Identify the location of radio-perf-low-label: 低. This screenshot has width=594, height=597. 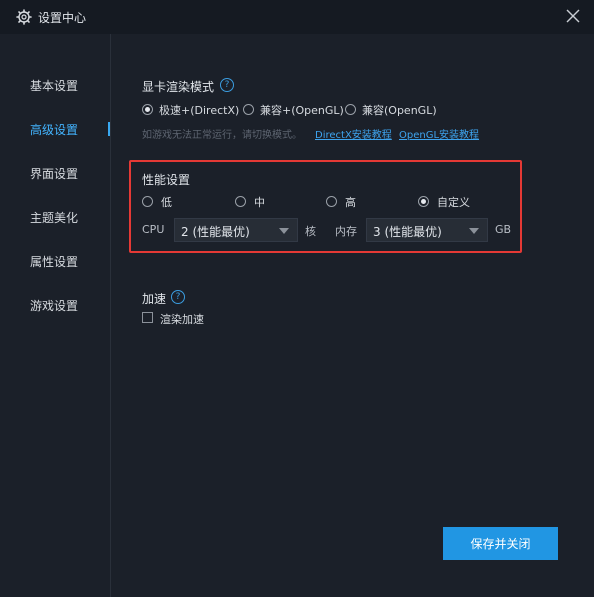
(166, 202).